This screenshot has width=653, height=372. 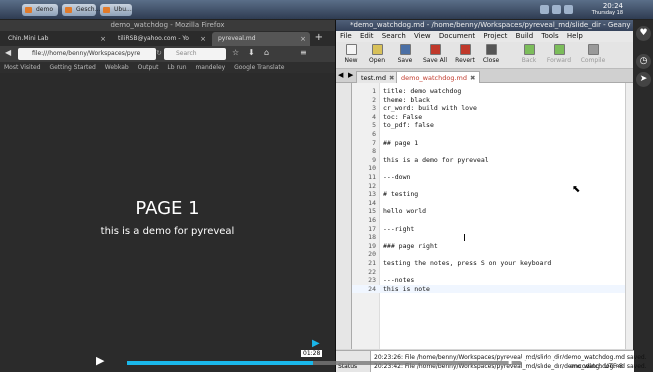 What do you see at coordinates (87, 54) in the screenshot?
I see `url-bar: file:///home/benny/Workspaces/pyre` at bounding box center [87, 54].